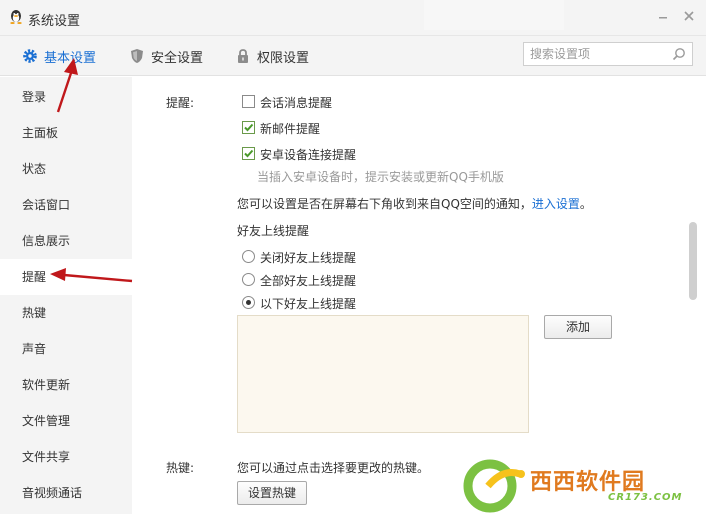  Describe the element at coordinates (308, 281) in the screenshot. I see `all-friend-online-label: 全部好友上线提醒` at that location.